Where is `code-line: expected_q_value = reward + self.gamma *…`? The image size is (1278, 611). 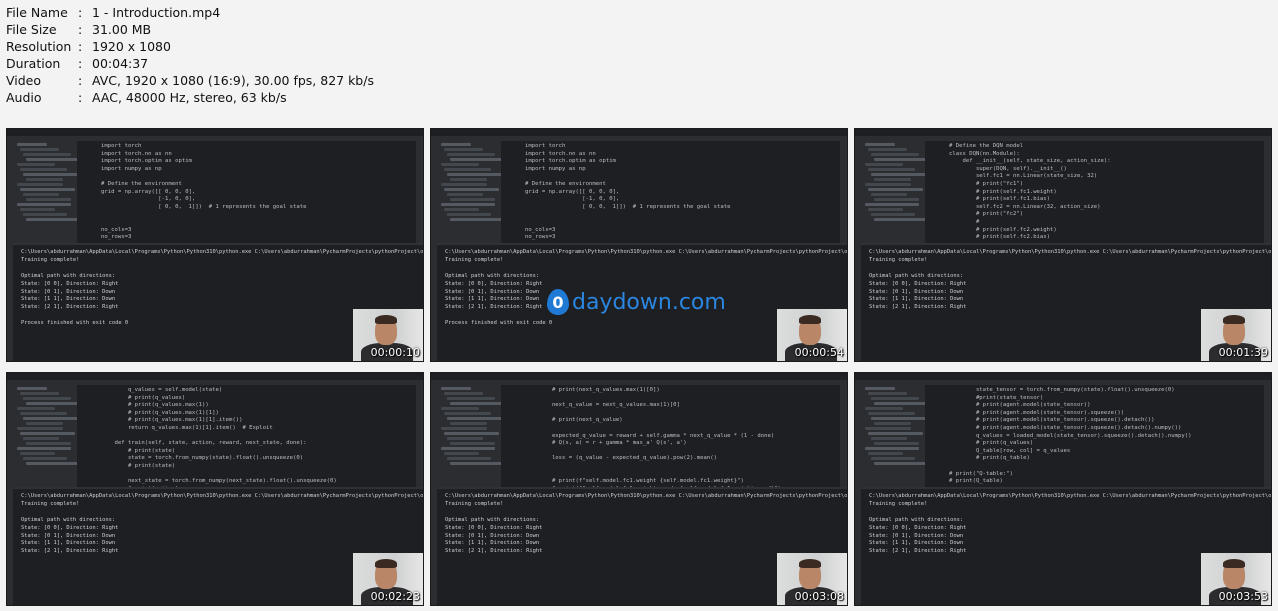 code-line: expected_q_value = reward + self.gamma *… is located at coordinates (650, 435).